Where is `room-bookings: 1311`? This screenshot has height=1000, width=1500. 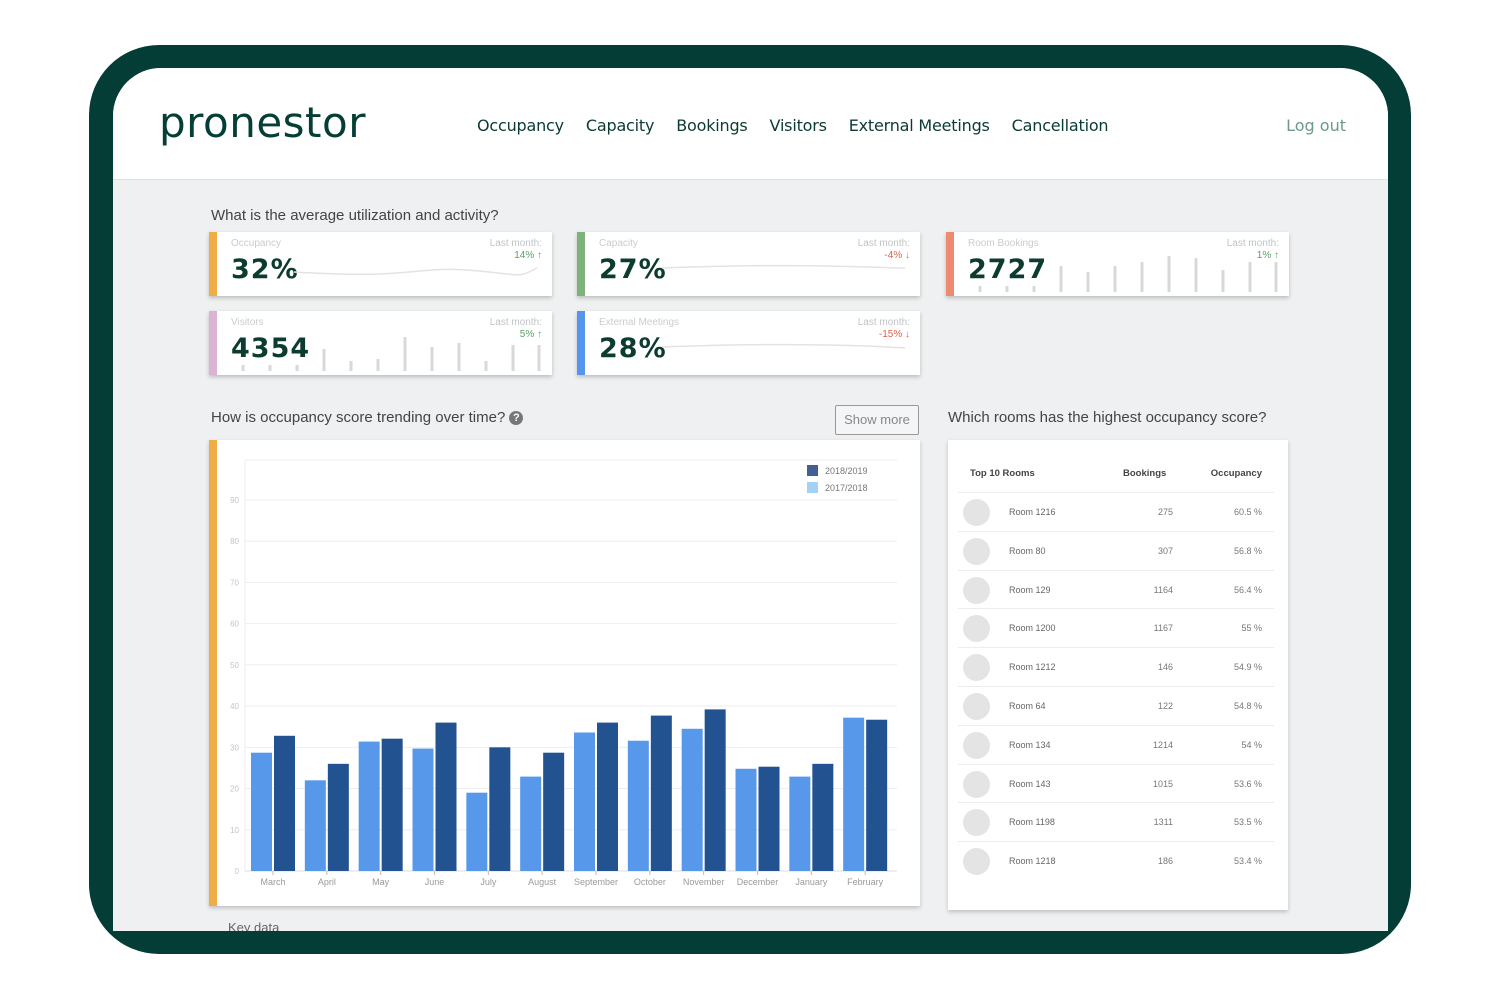
room-bookings: 1311 is located at coordinates (1163, 822).